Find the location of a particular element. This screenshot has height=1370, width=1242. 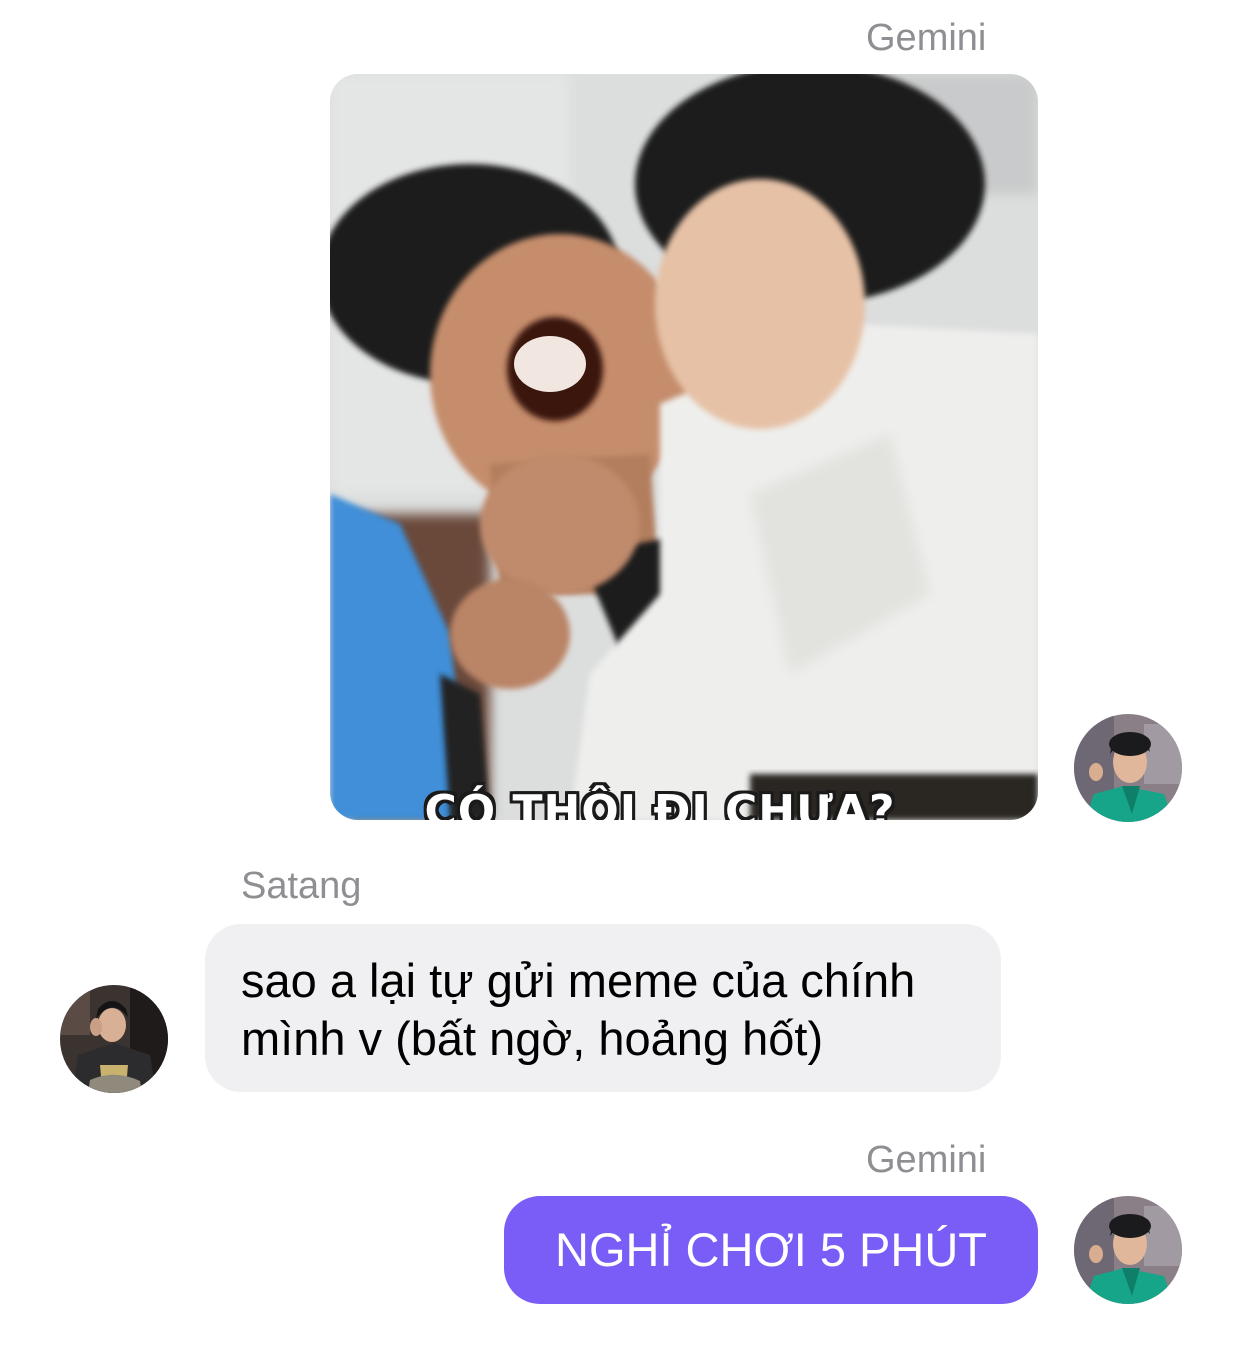

satang-avatar is located at coordinates (114, 1039).